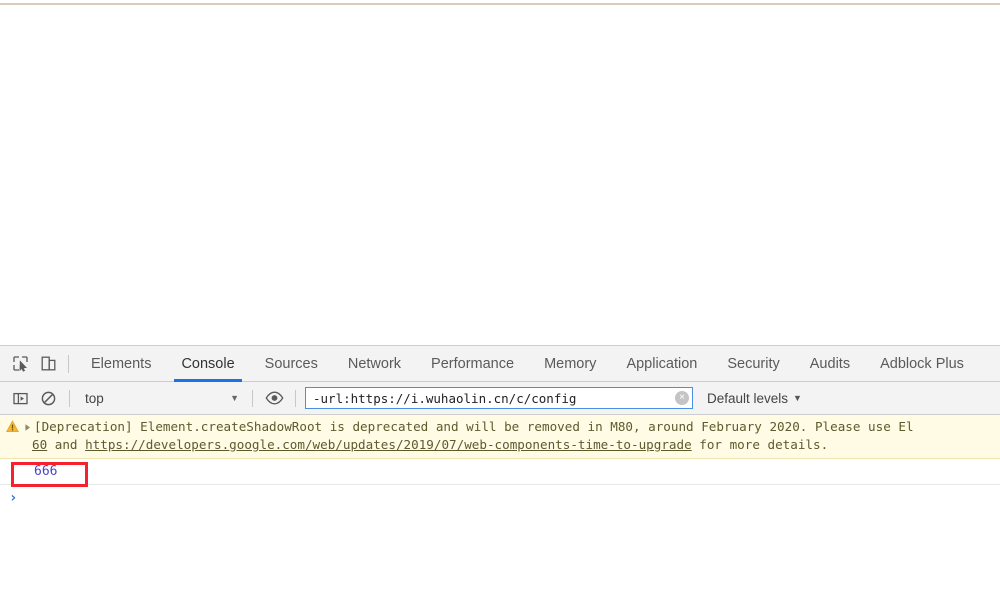 This screenshot has height=608, width=1000. Describe the element at coordinates (748, 398) in the screenshot. I see `log-levels-label: Default levels` at that location.